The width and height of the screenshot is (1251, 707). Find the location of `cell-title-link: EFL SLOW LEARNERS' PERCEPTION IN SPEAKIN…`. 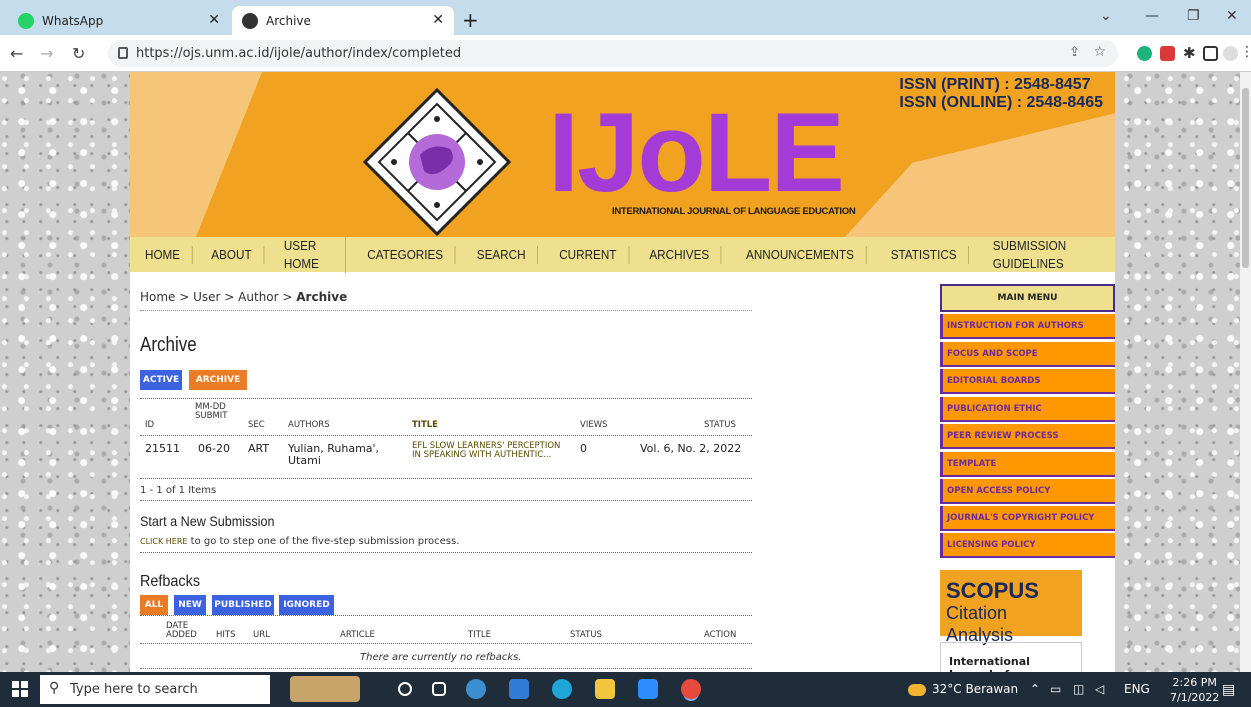

cell-title-link: EFL SLOW LEARNERS' PERCEPTION IN SPEAKIN… is located at coordinates (487, 451).